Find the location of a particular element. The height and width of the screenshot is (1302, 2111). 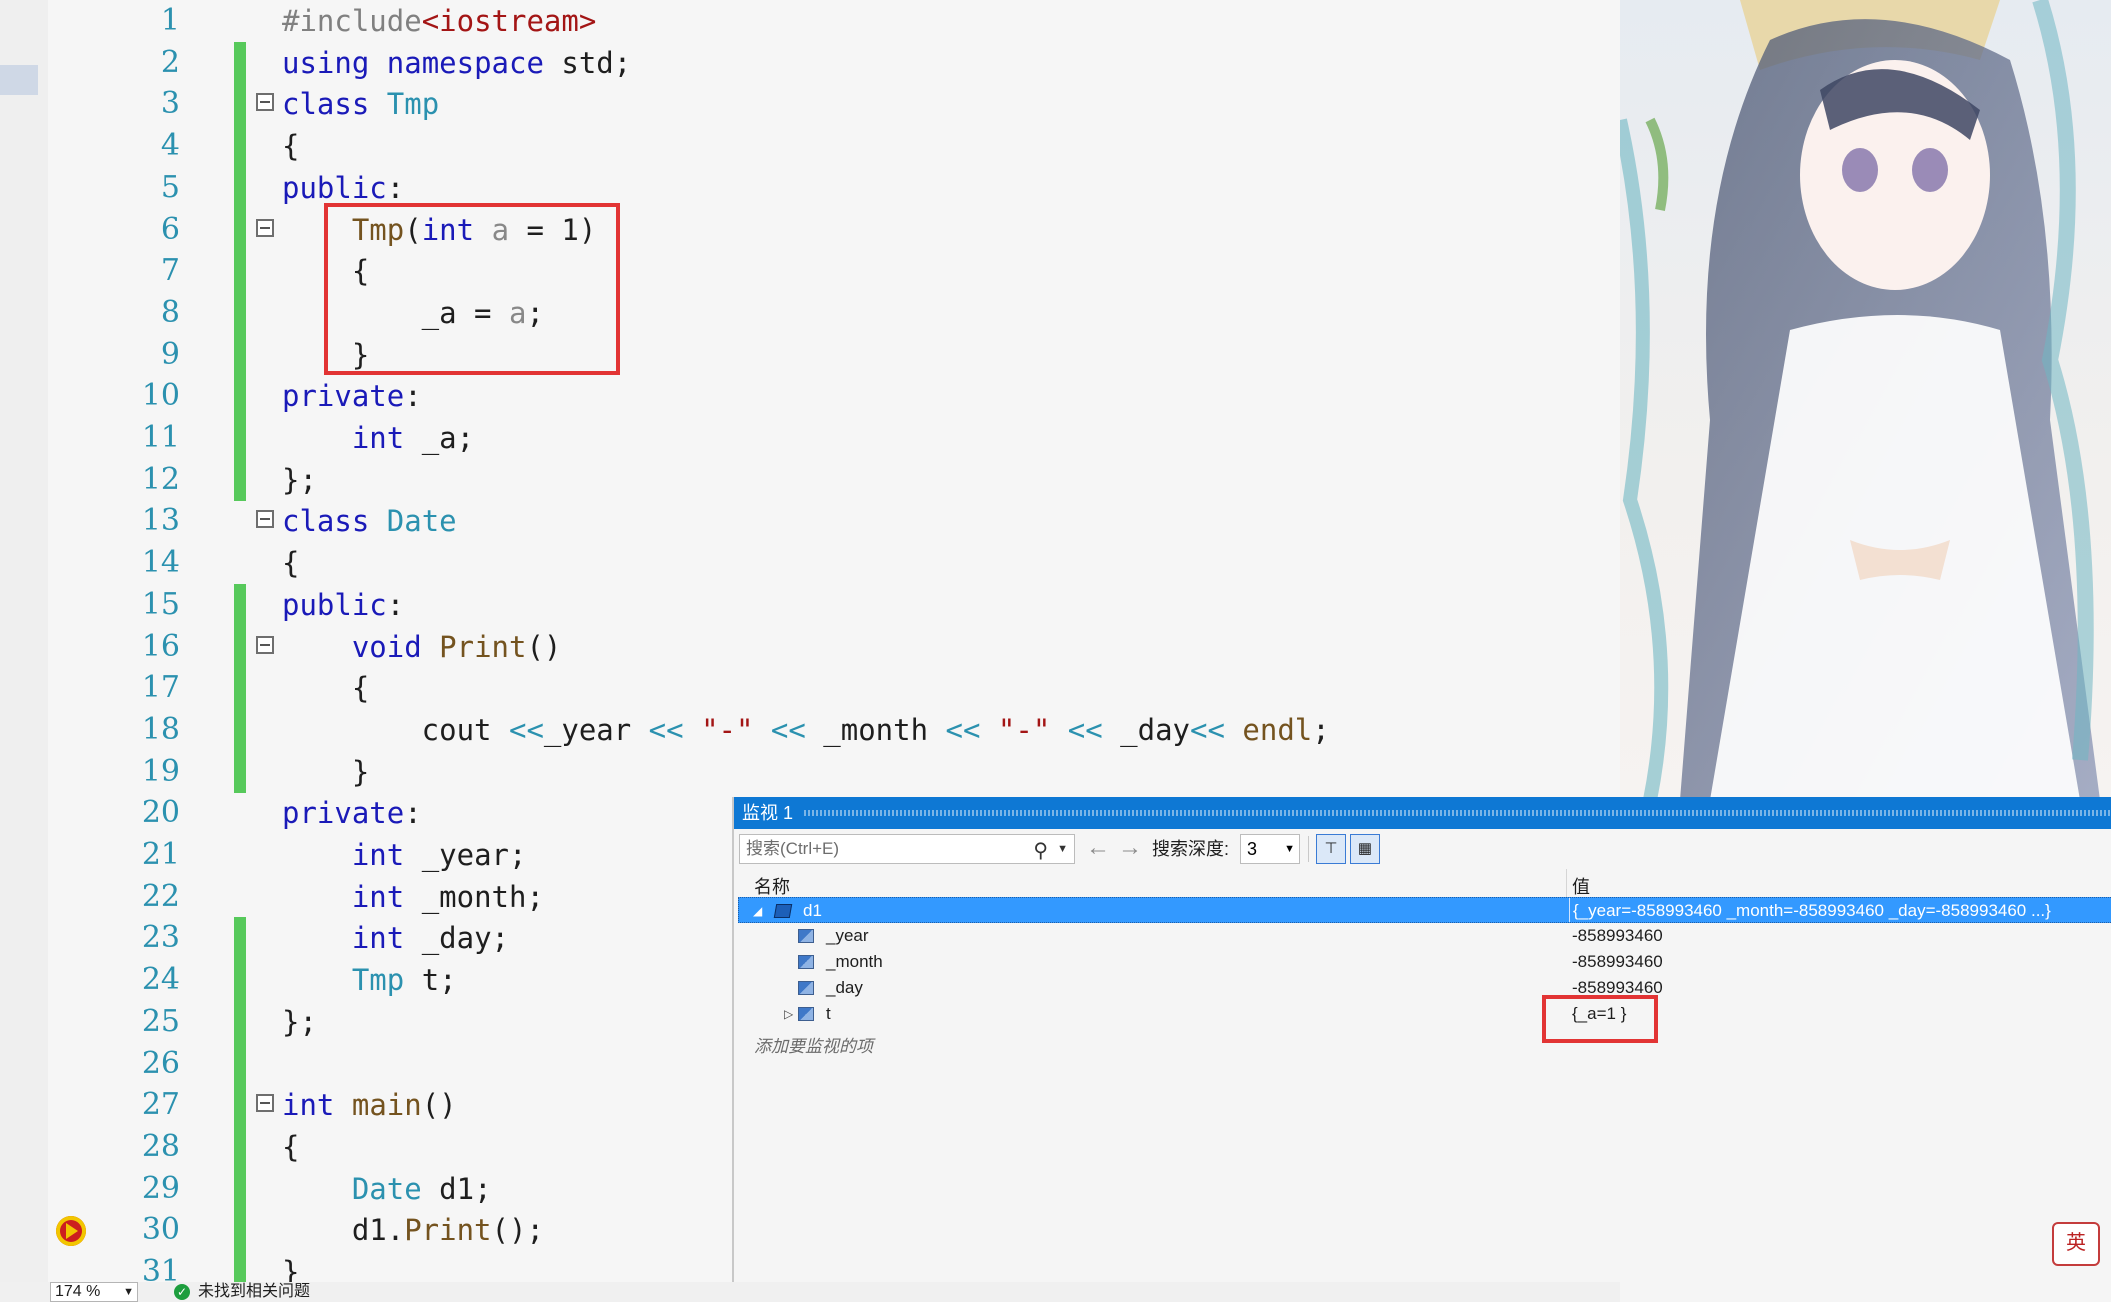

expand-triangle-icon: ▷ is located at coordinates (788, 1014).